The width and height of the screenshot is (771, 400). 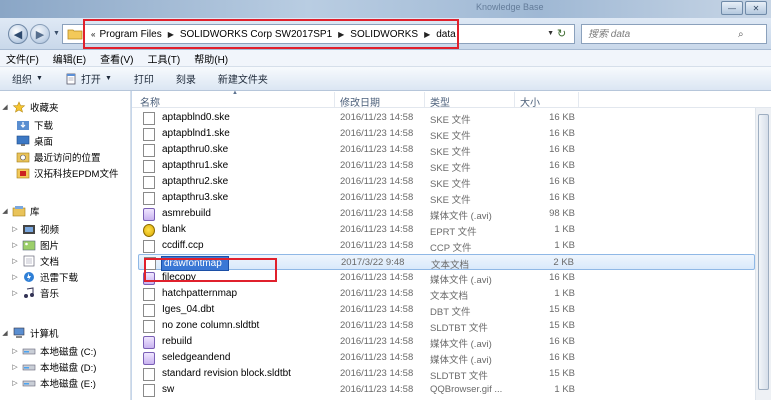 I want to click on nav-disk-c: ▷ 本地磁盘 (C:), so click(x=53, y=351).